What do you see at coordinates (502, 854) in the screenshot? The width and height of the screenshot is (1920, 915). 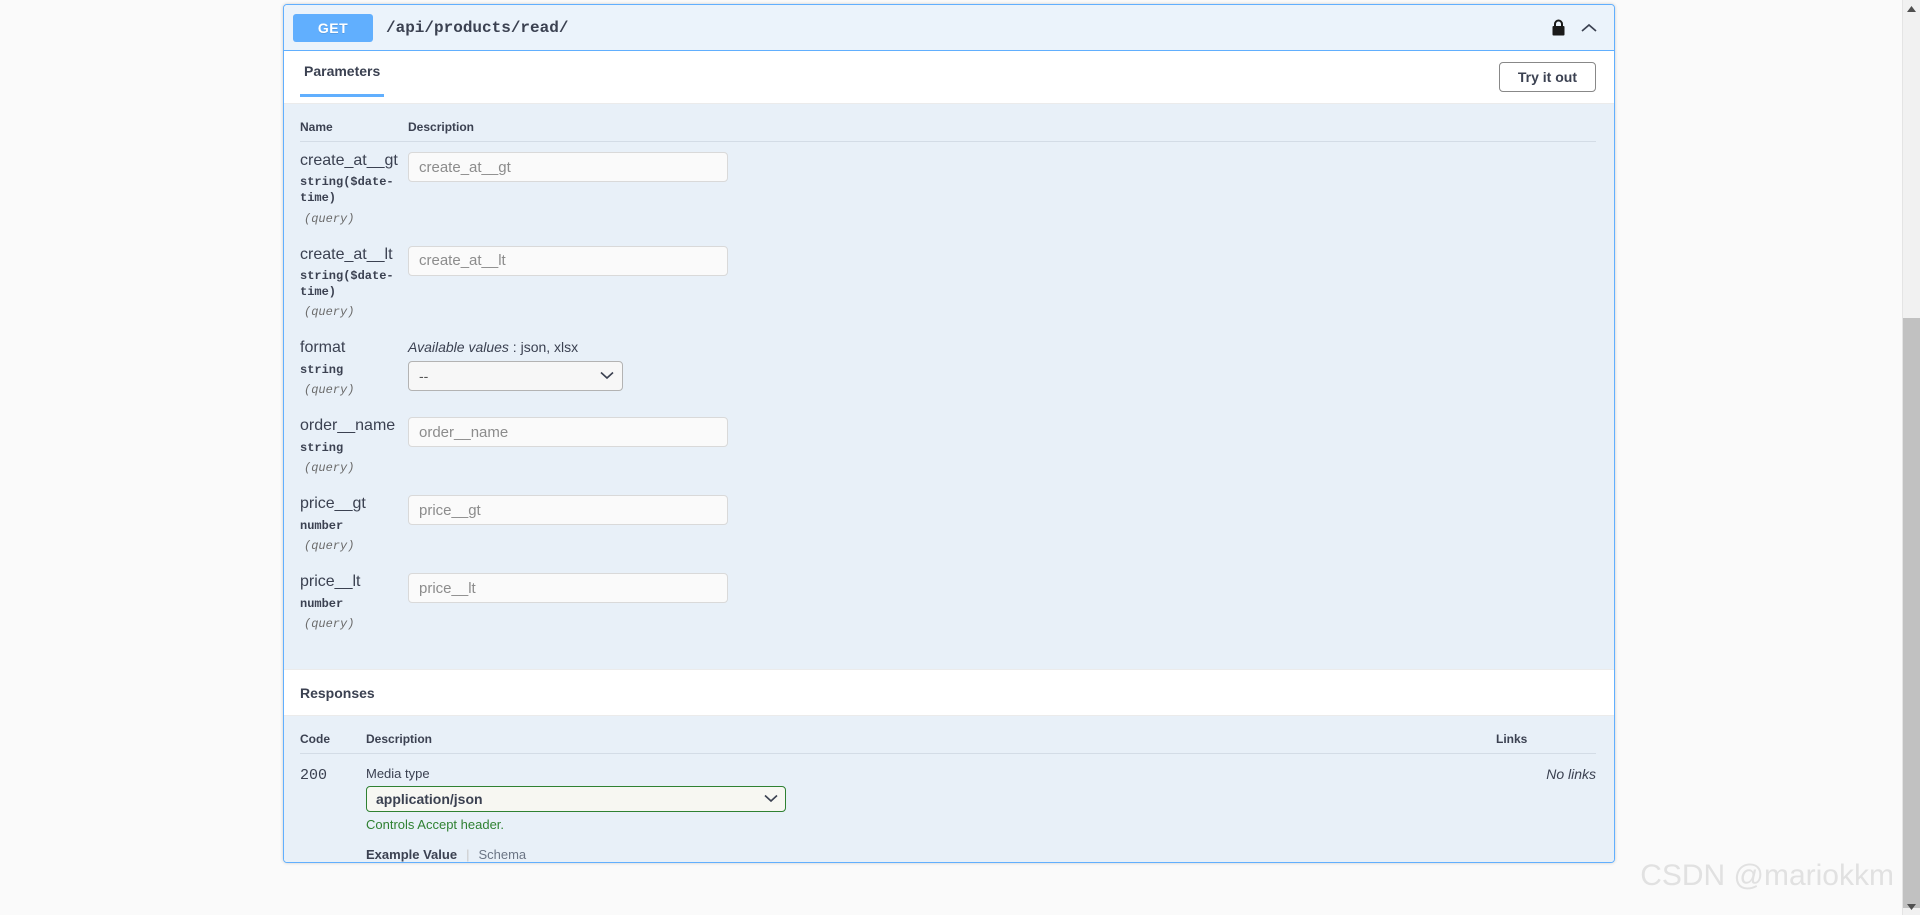 I see `tab-schema: Schema` at bounding box center [502, 854].